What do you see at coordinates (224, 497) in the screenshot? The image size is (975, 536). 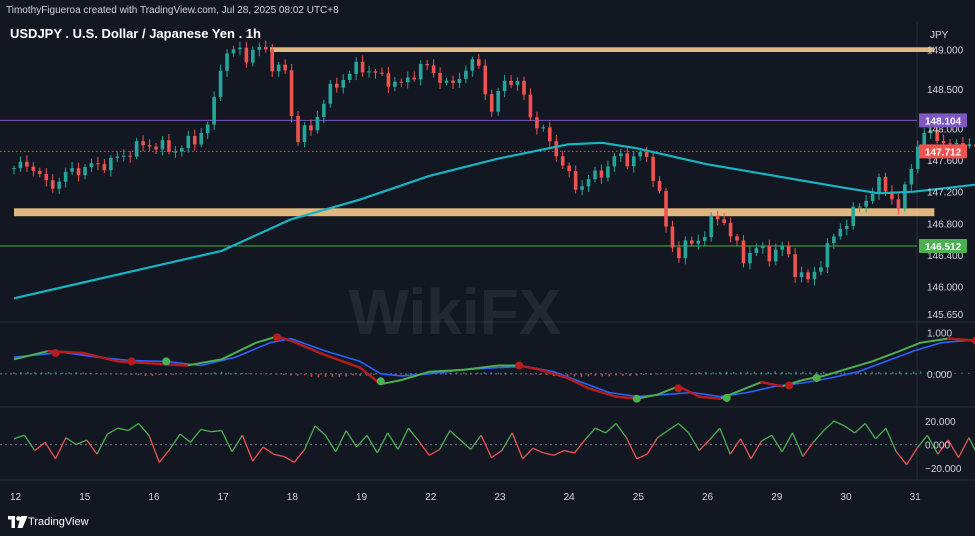 I see `time-tick-label: 17` at bounding box center [224, 497].